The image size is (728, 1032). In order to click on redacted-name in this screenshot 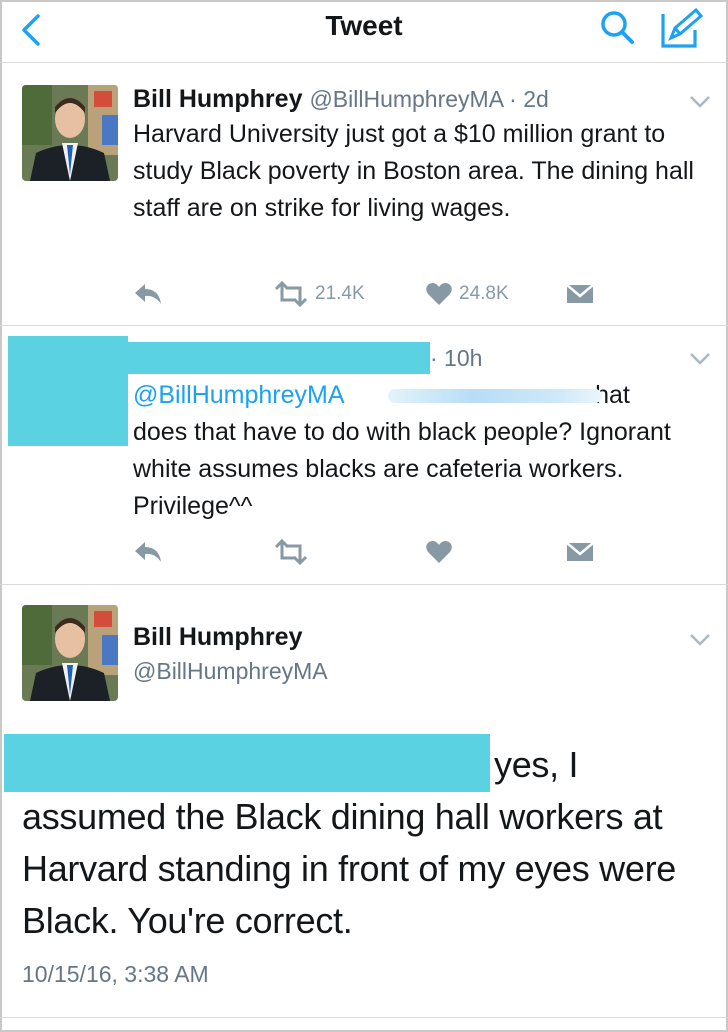, I will do `click(279, 358)`.